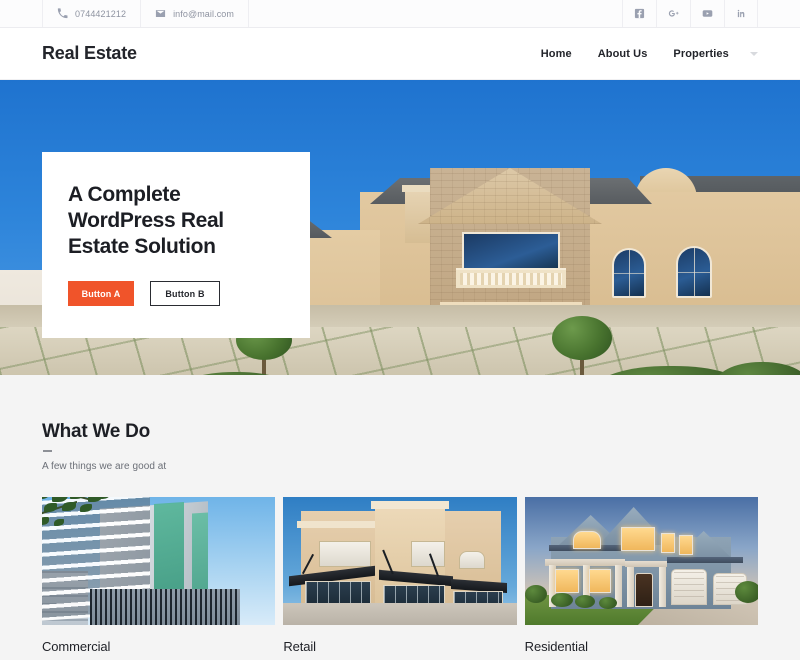 The height and width of the screenshot is (660, 800). I want to click on commercial-label: Commercial, so click(76, 646).